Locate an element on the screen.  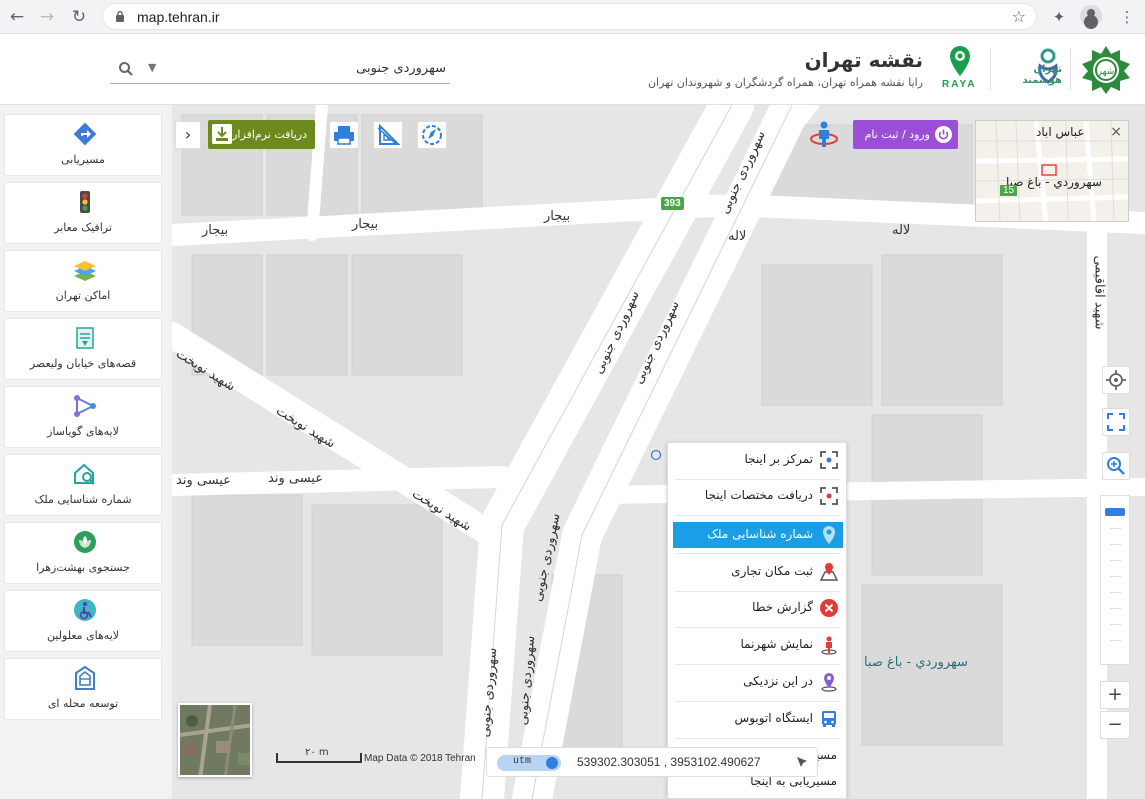
zoom-slider-thumb is located at coordinates (1115, 512).